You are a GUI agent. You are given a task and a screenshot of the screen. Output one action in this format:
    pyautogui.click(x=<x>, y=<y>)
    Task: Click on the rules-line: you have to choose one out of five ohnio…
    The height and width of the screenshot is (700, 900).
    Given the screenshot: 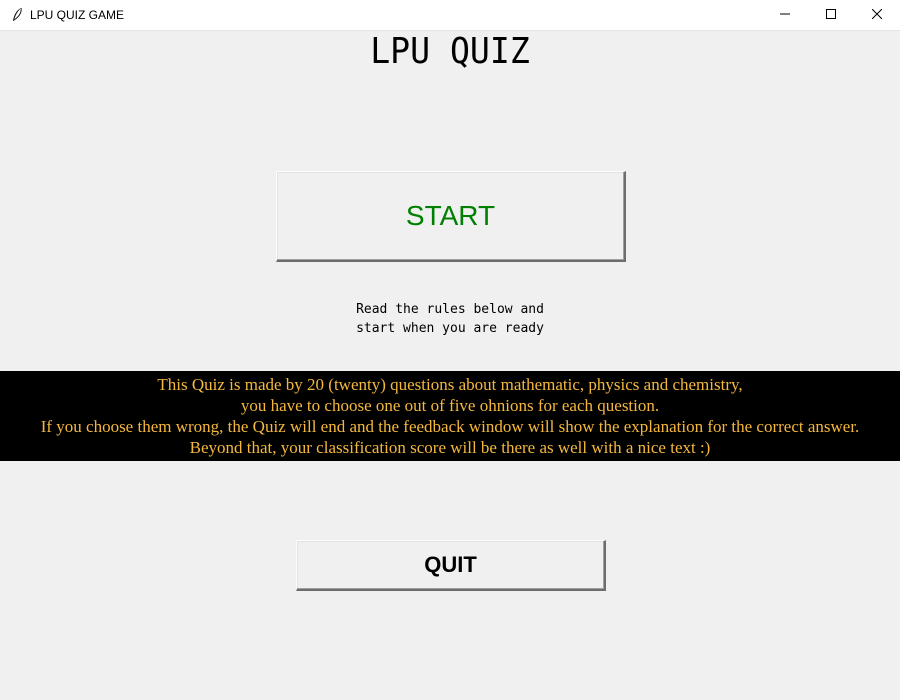 What is the action you would take?
    pyautogui.click(x=450, y=405)
    